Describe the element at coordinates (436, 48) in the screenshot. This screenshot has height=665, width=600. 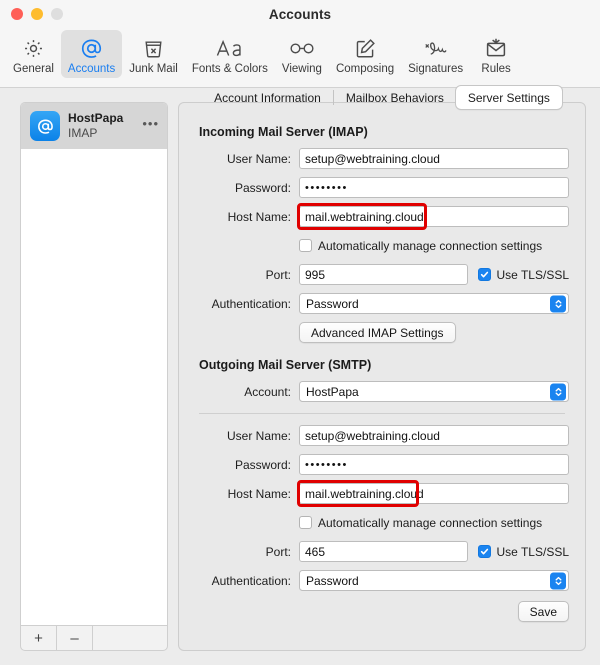
I see `signature-icon` at that location.